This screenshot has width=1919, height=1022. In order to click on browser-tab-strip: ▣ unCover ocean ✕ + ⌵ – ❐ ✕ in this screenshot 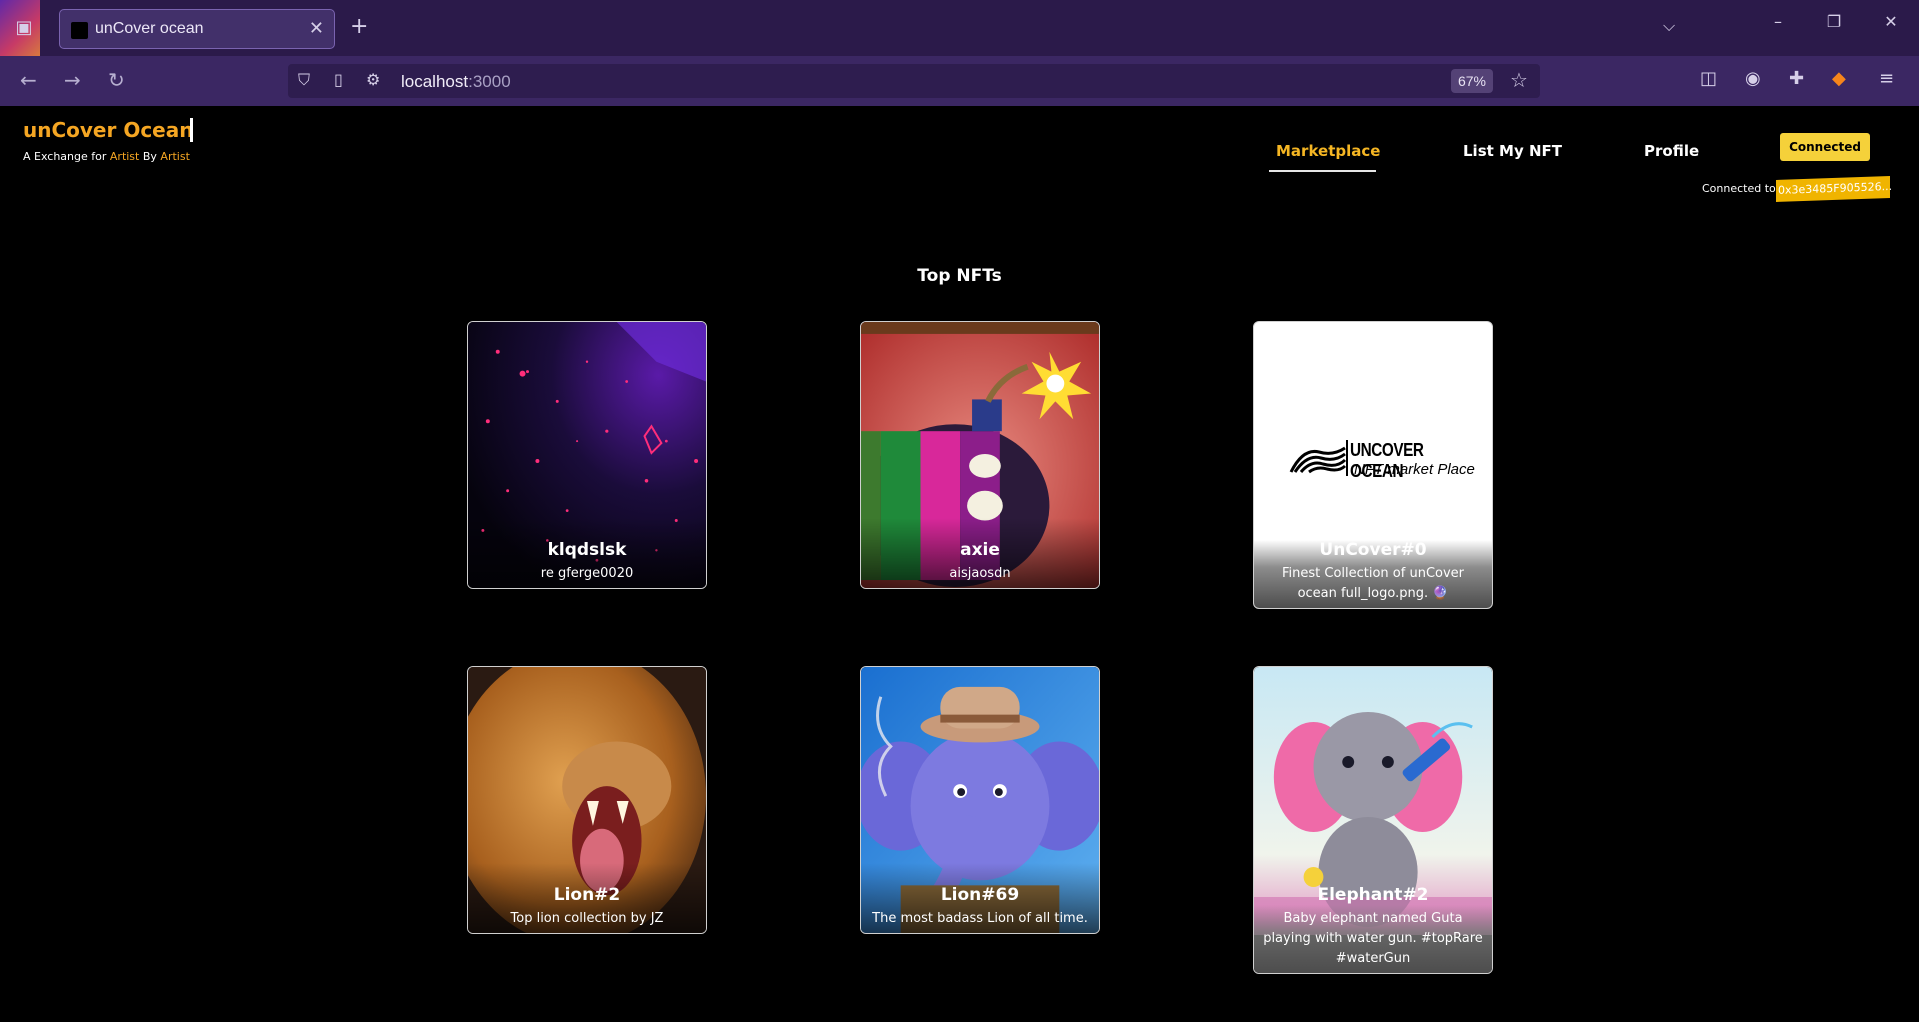, I will do `click(959, 28)`.